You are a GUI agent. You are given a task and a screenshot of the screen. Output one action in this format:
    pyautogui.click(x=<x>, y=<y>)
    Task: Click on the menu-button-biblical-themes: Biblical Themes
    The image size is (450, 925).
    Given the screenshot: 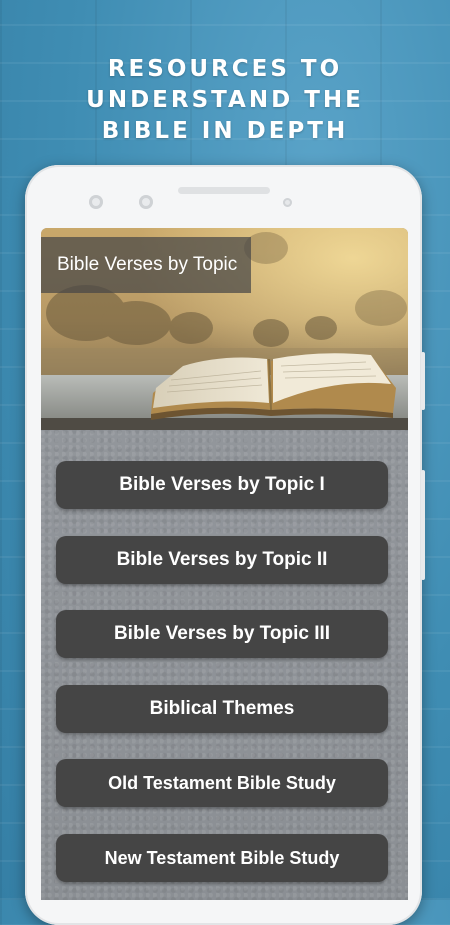 What is the action you would take?
    pyautogui.click(x=222, y=709)
    